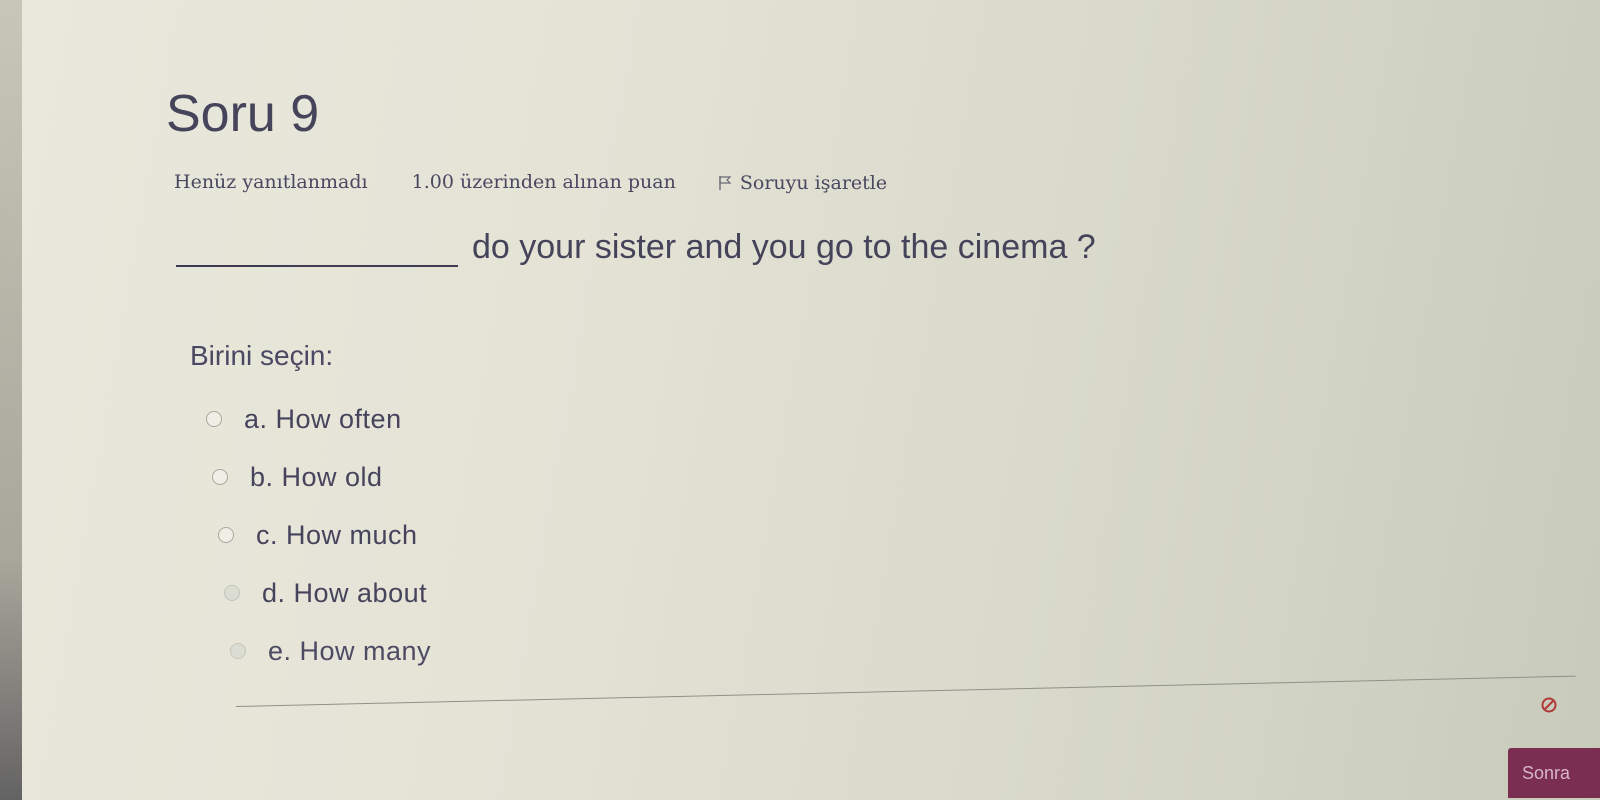 The height and width of the screenshot is (800, 1600). Describe the element at coordinates (262, 355) in the screenshot. I see `answer-prompt: Birini seçin:` at that location.